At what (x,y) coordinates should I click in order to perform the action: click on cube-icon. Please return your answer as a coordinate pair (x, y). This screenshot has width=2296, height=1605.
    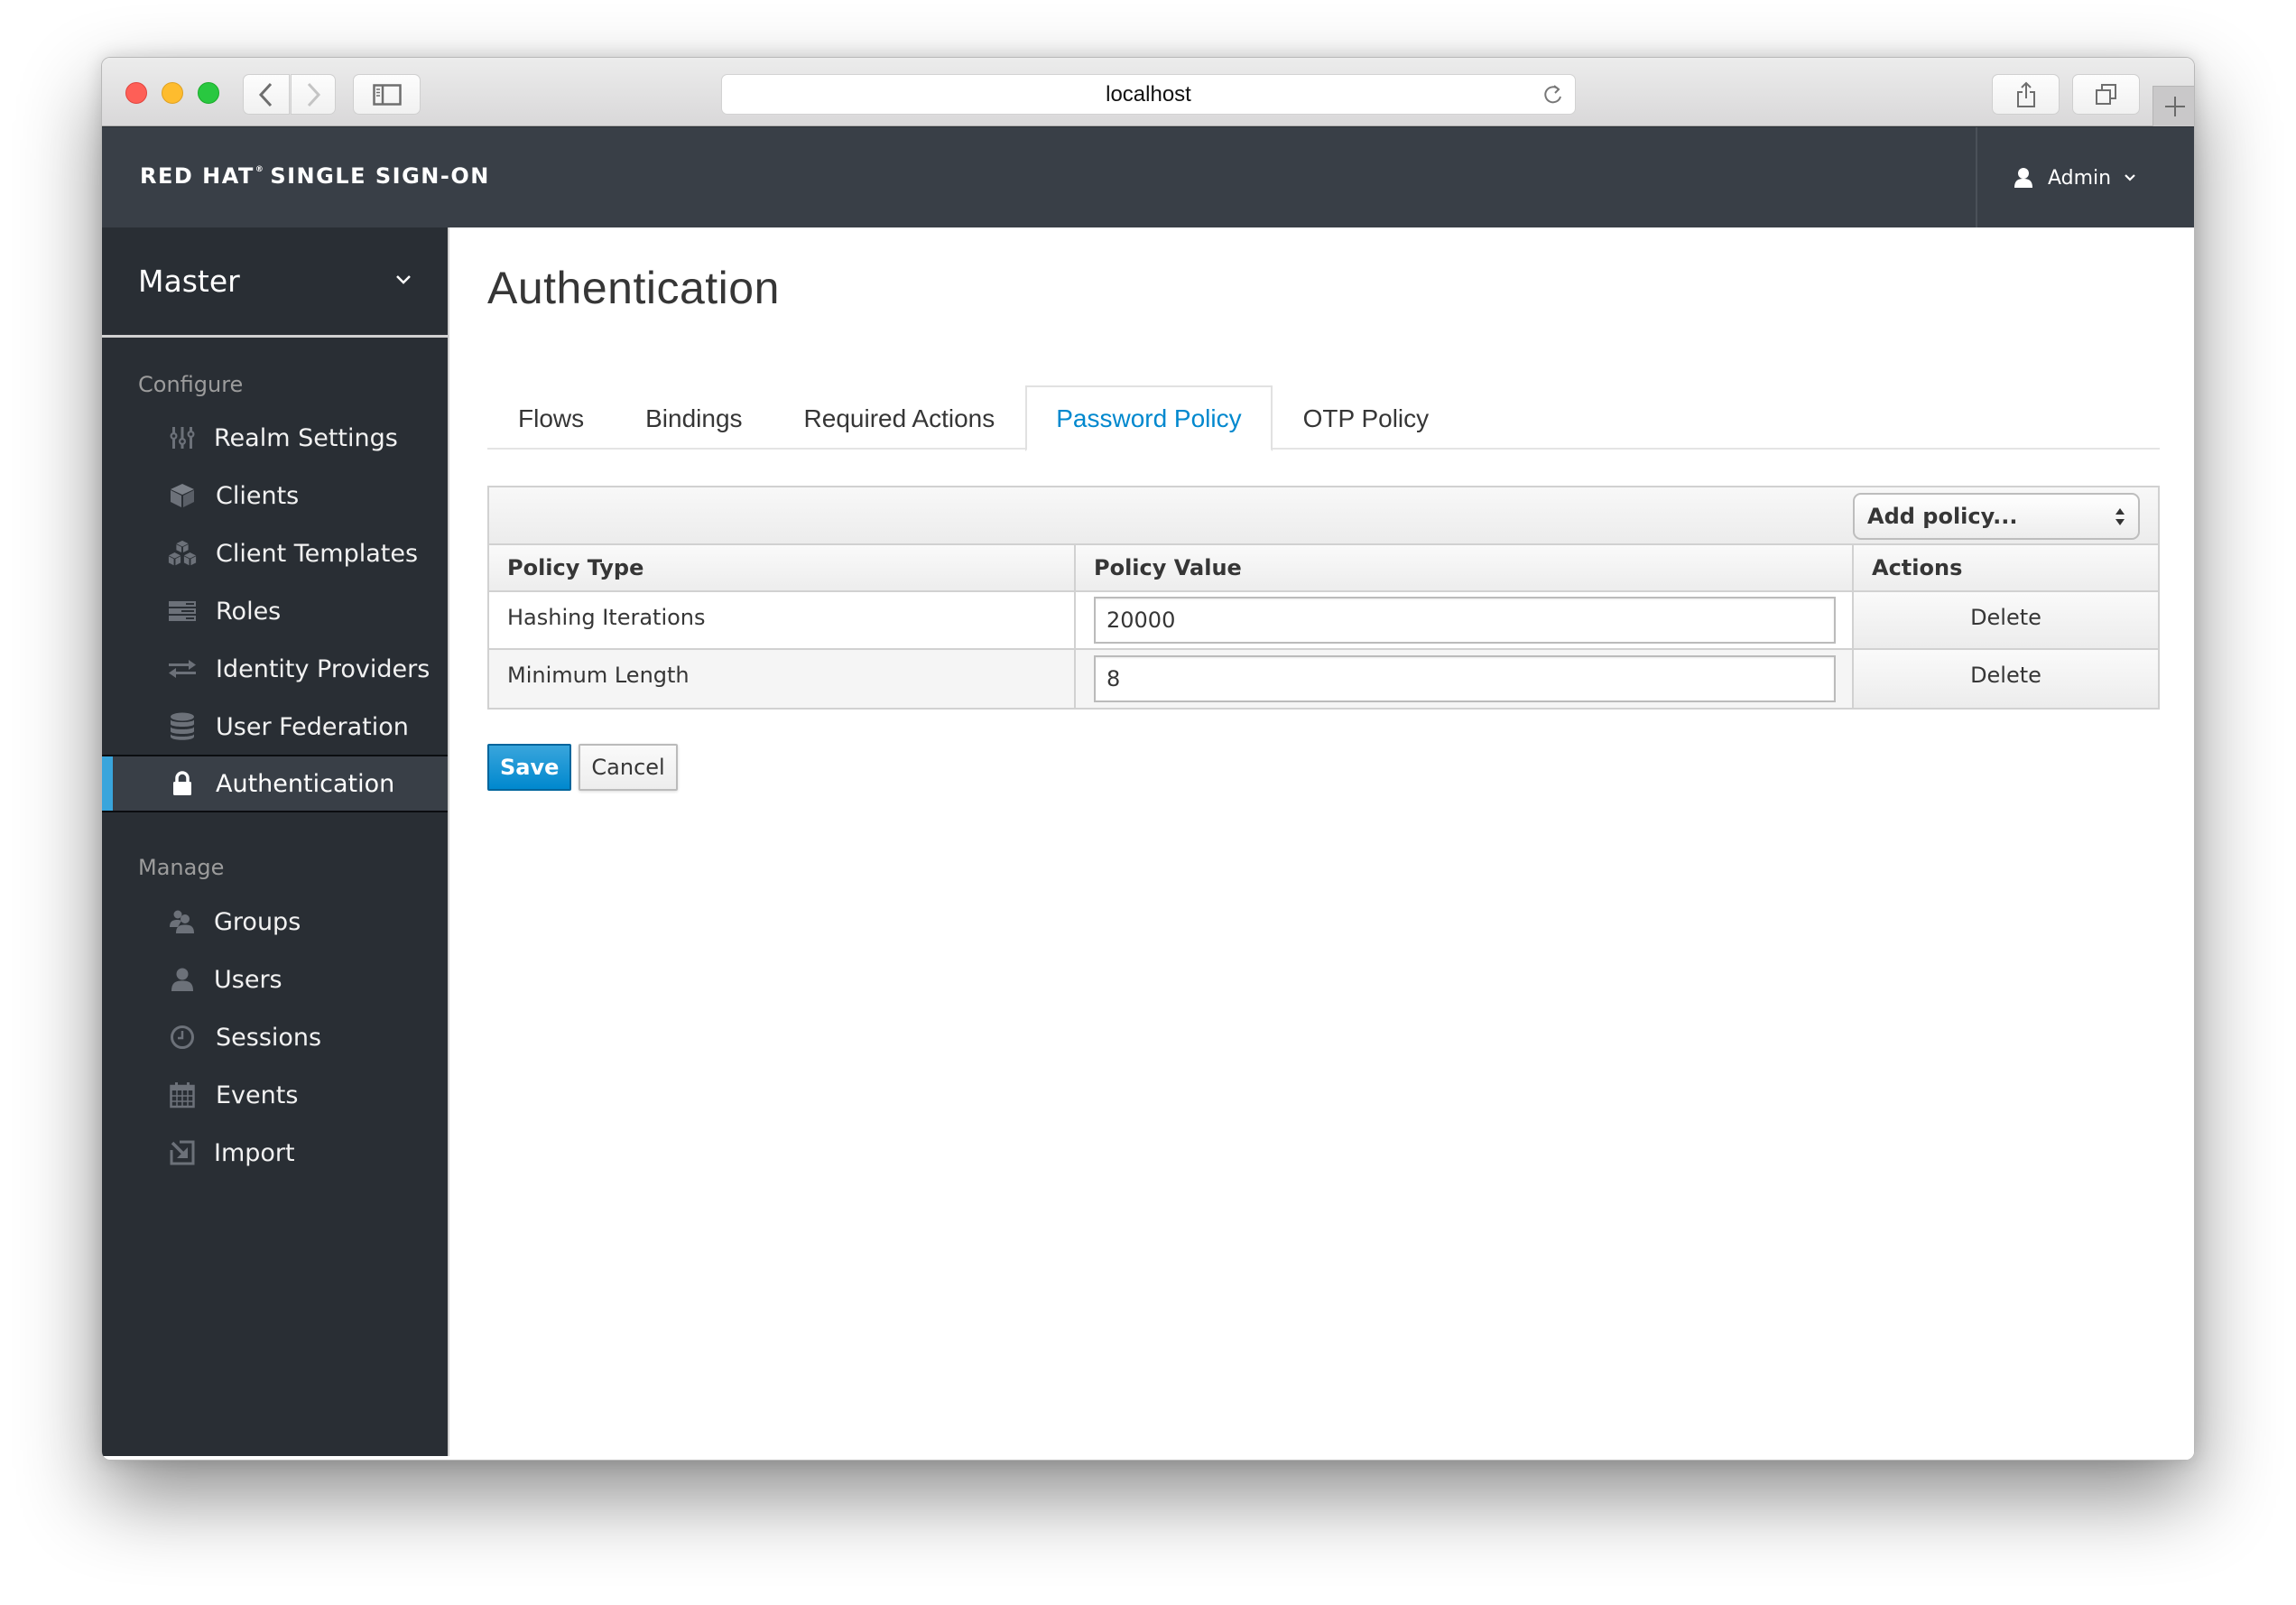
    Looking at the image, I should click on (182, 496).